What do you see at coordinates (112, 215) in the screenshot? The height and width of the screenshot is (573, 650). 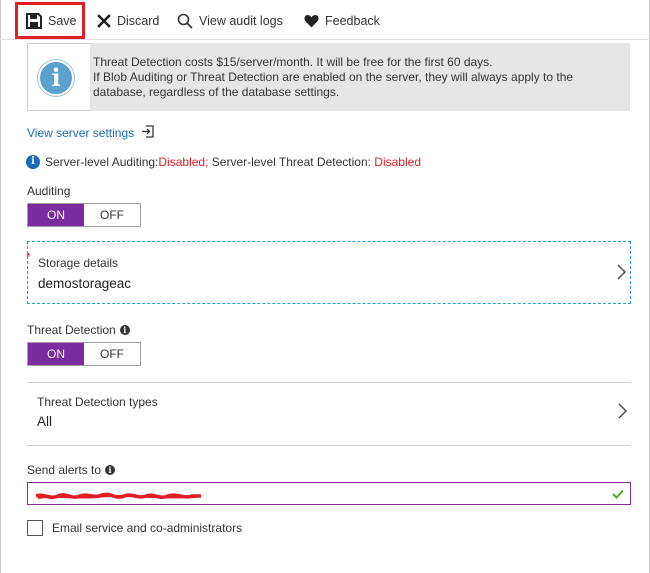 I see `auditing-off-option: OFF` at bounding box center [112, 215].